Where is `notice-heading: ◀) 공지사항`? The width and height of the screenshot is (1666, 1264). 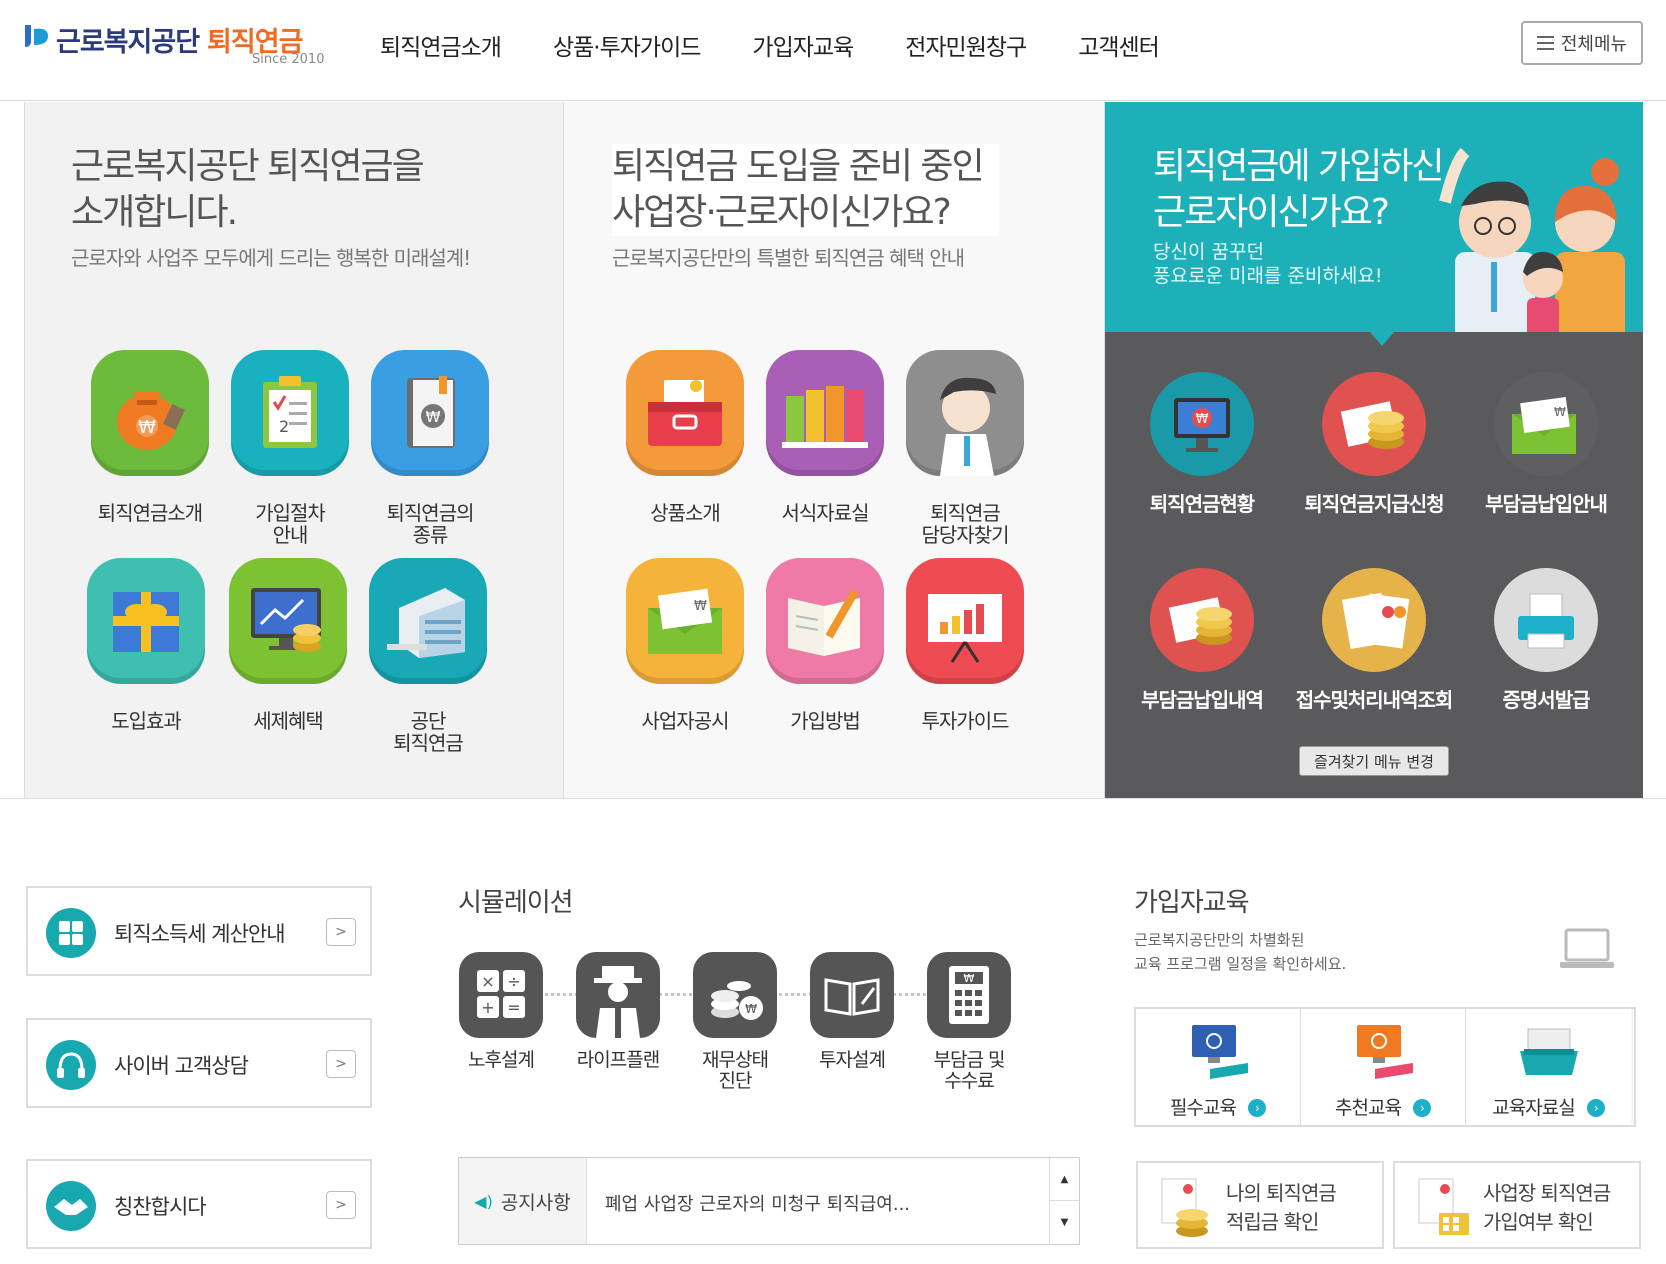
notice-heading: ◀) 공지사항 is located at coordinates (523, 1201).